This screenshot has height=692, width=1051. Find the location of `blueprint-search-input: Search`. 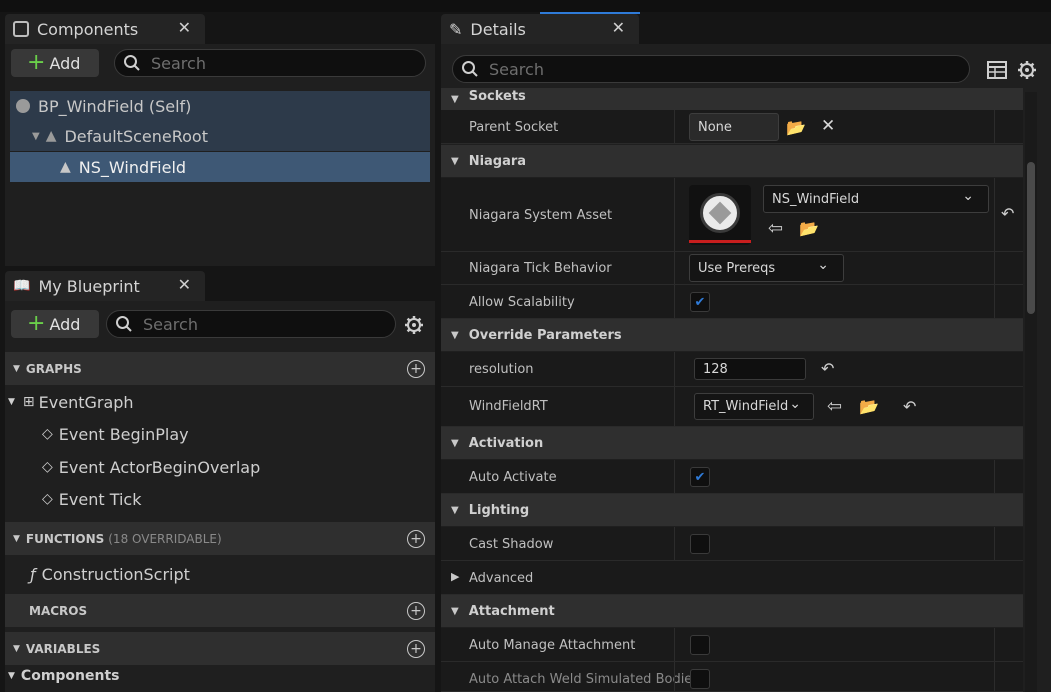

blueprint-search-input: Search is located at coordinates (251, 324).